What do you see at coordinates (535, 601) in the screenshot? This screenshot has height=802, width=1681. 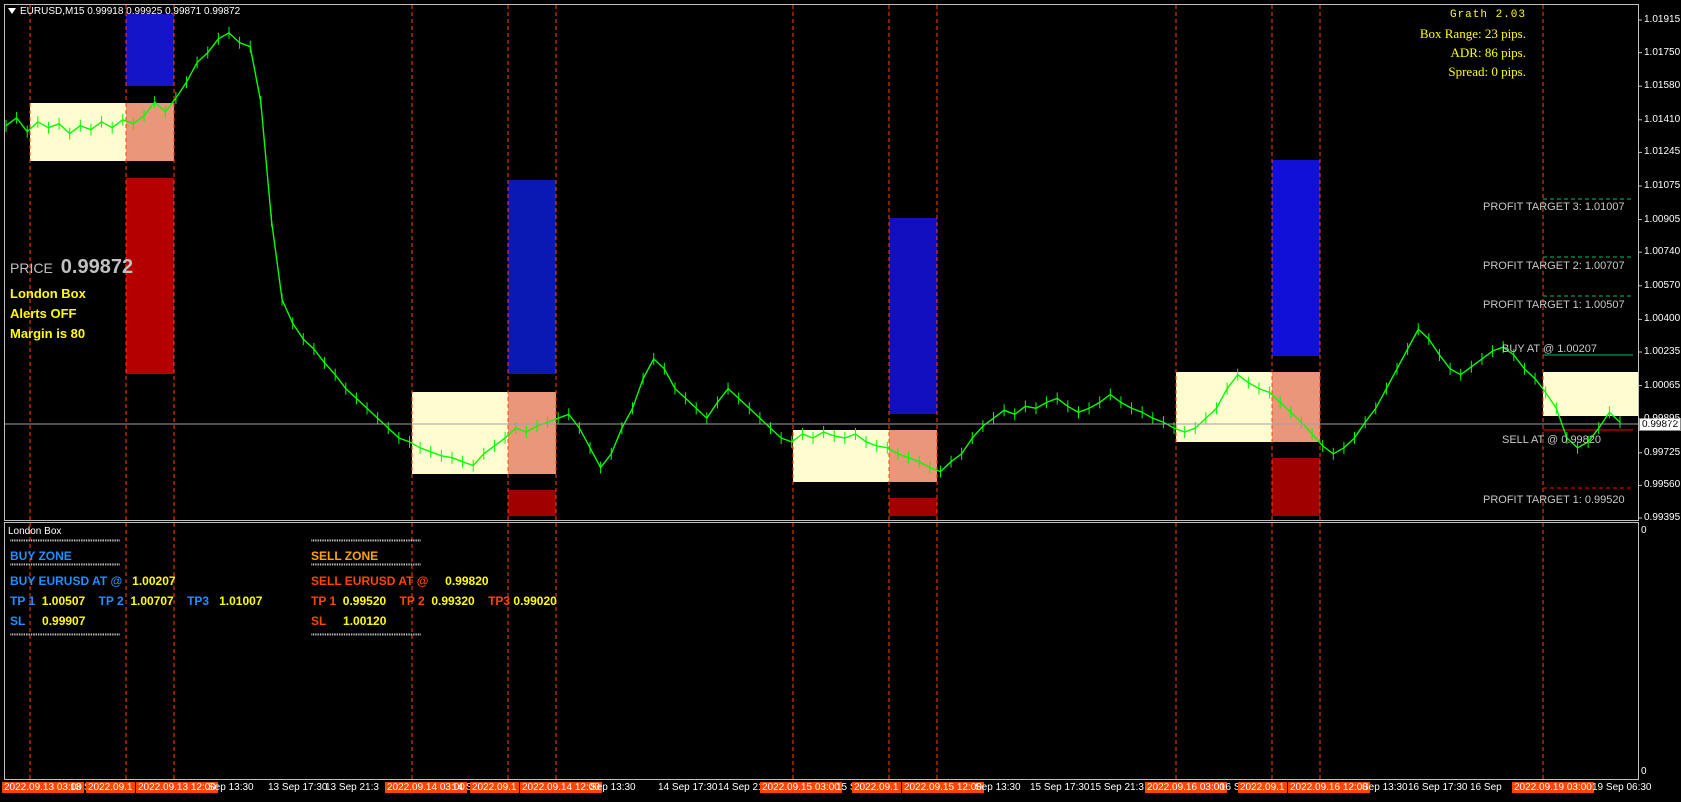 I see `sell-tp3-value: 0.99020` at bounding box center [535, 601].